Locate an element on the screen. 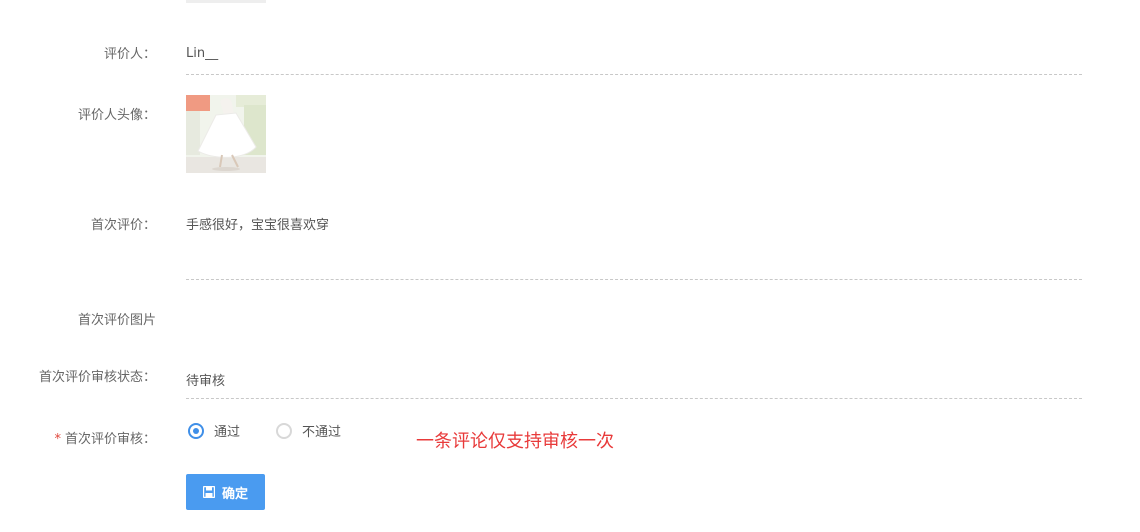  audit-reject-label: 不通过 is located at coordinates (321, 430).